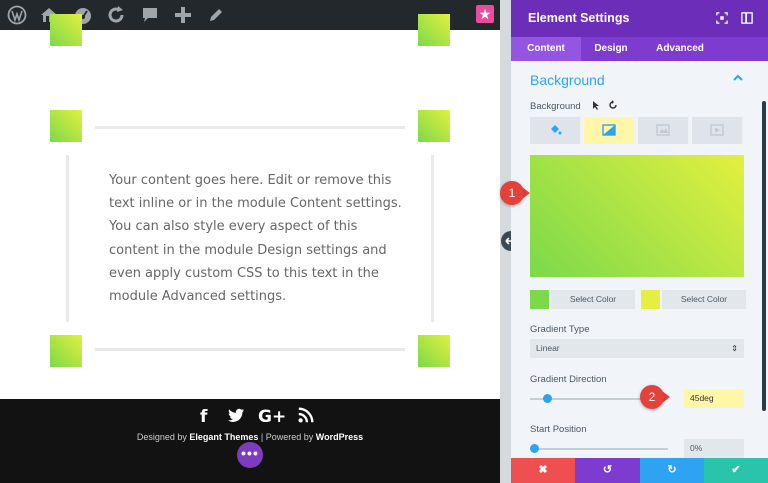  What do you see at coordinates (567, 80) in the screenshot?
I see `section-title-background: Background` at bounding box center [567, 80].